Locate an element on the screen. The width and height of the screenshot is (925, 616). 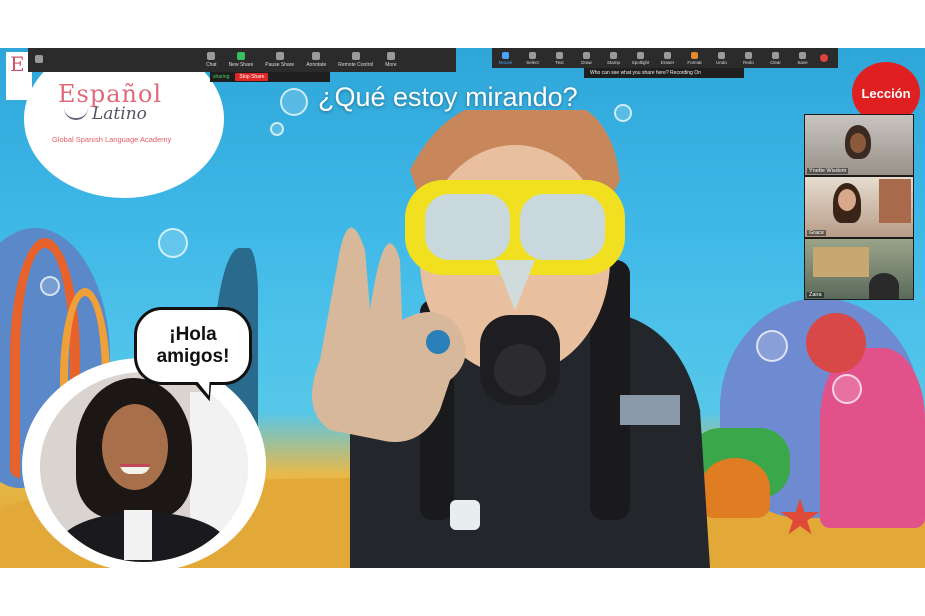
slide-question: ¿Qué estoy mirando? is located at coordinates (448, 97).